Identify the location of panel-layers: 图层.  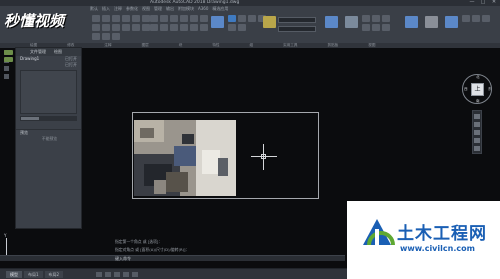
(145, 45).